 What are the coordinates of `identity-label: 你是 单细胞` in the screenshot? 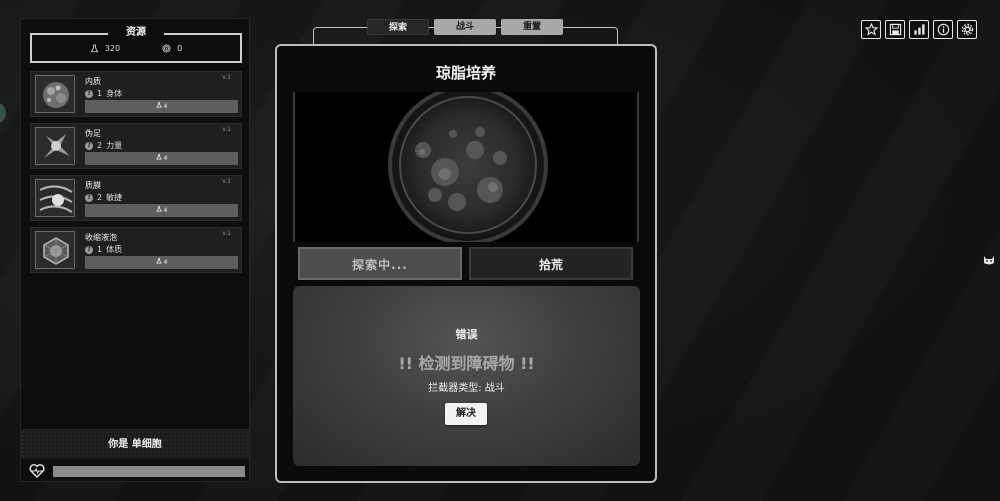 It's located at (135, 444).